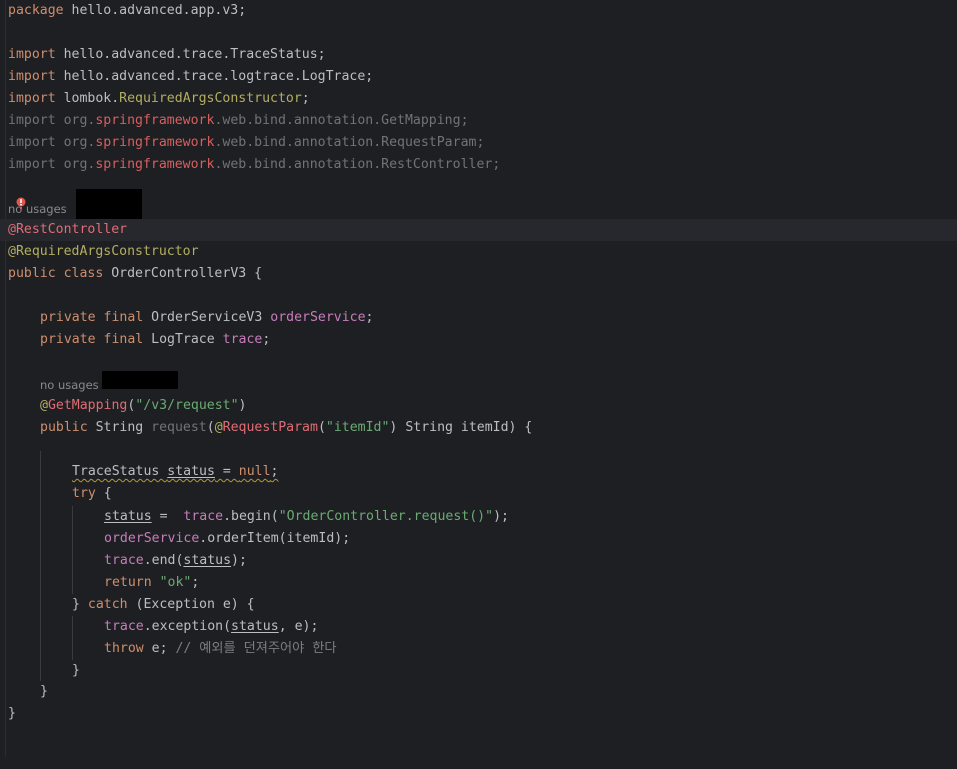 The height and width of the screenshot is (769, 957). I want to click on code-token: trace.end(status);, so click(175, 561).